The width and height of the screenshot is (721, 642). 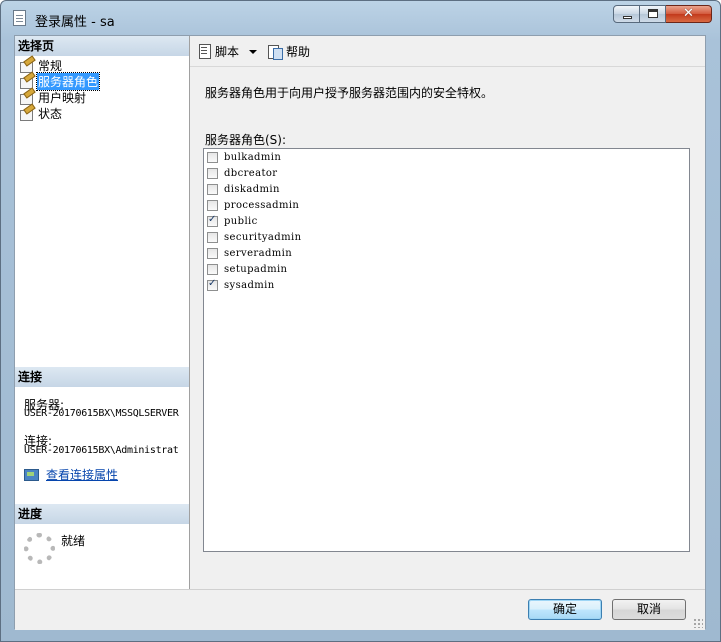 I want to click on role-item-setupadmin: setupadmin, so click(x=246, y=269).